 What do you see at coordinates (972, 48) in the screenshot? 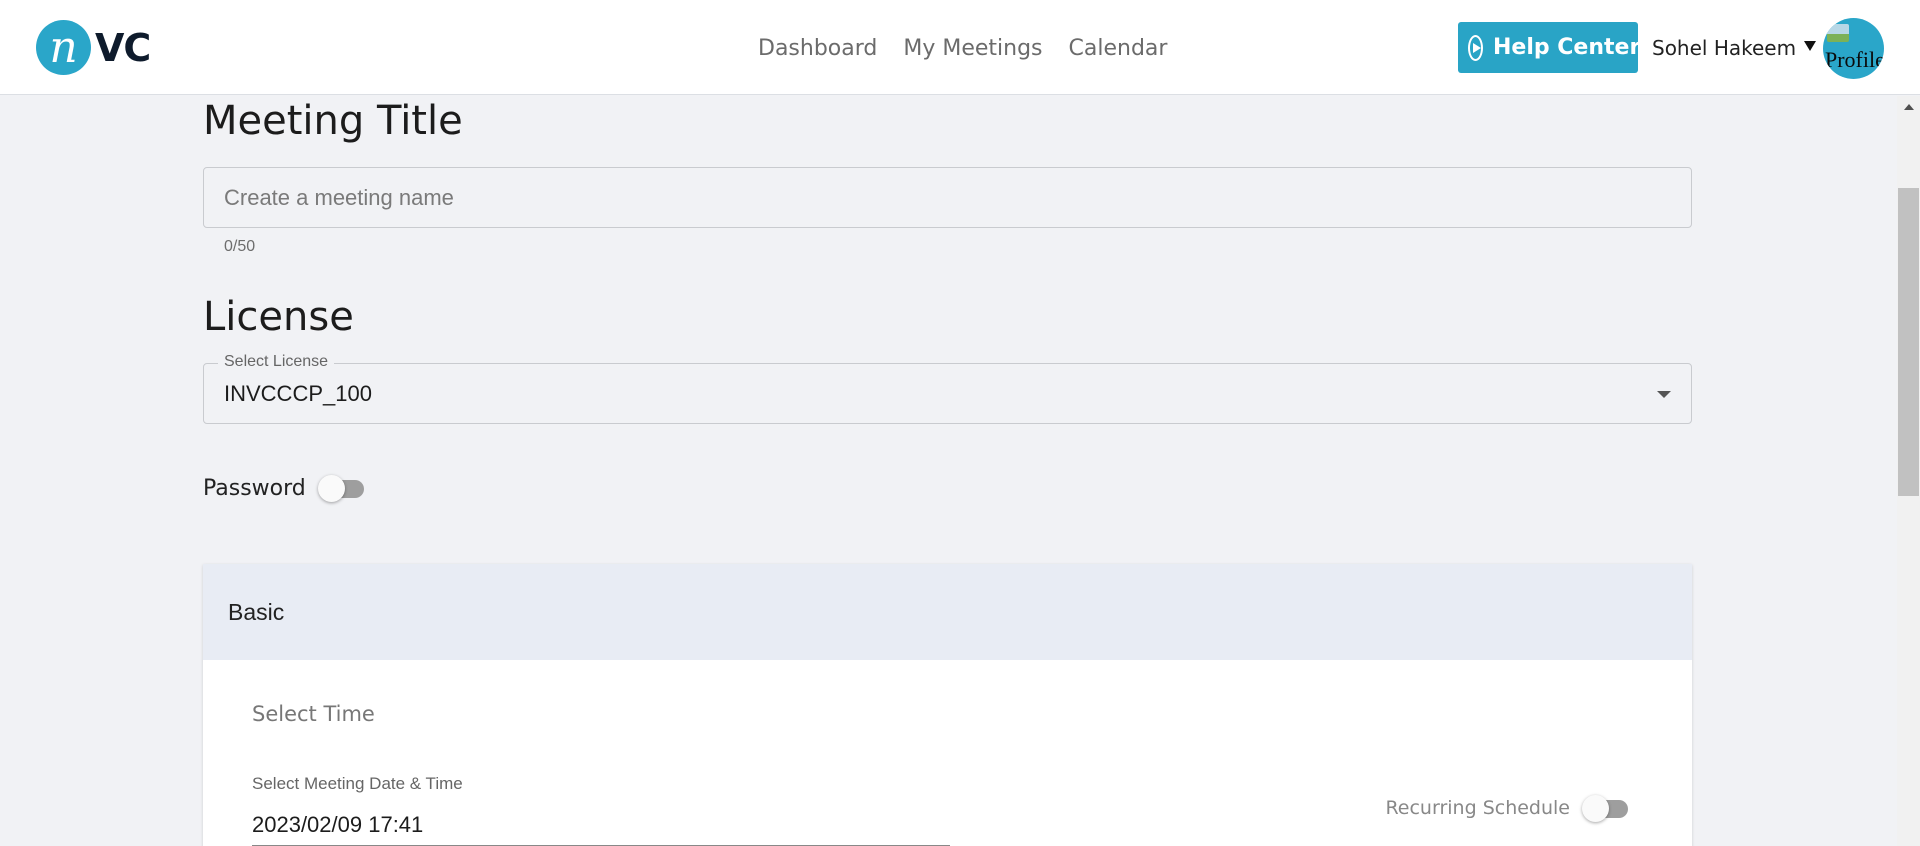
I see `nav-my-meetings: My Meetings` at bounding box center [972, 48].